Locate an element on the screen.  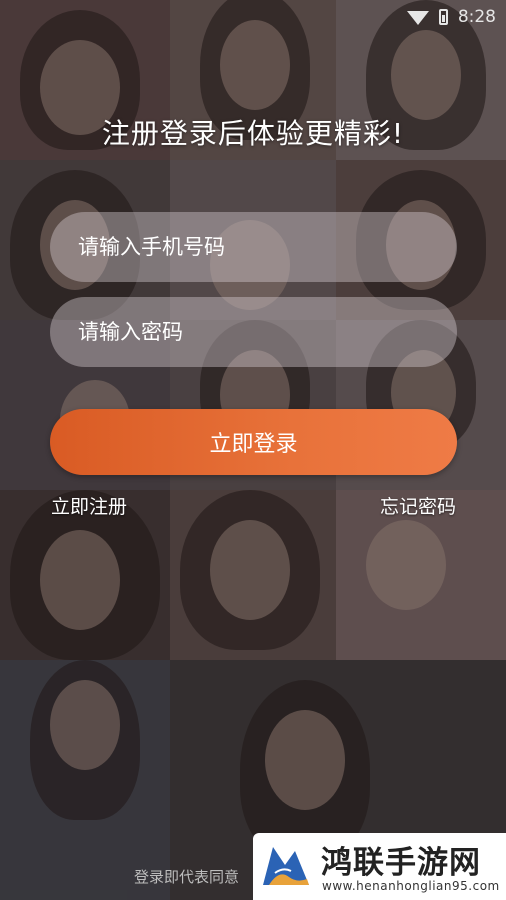
page-title: 注册登录后体验更精彩! is located at coordinates (253, 133).